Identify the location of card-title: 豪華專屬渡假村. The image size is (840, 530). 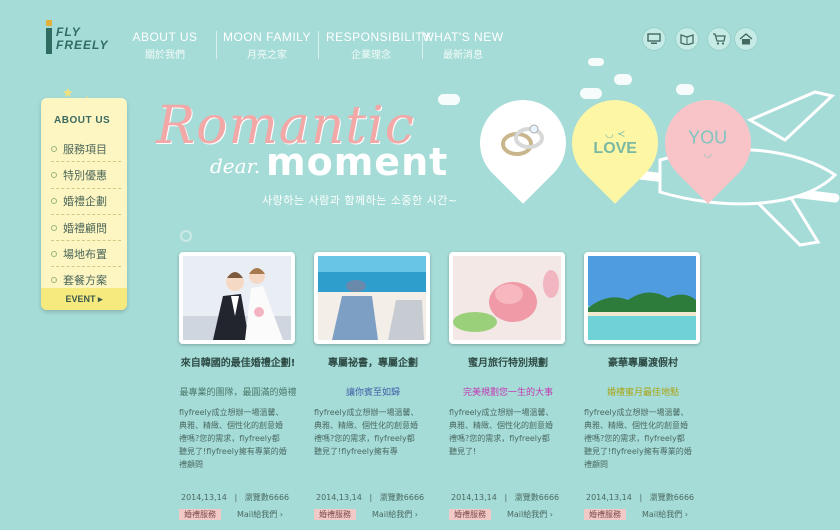
(643, 363).